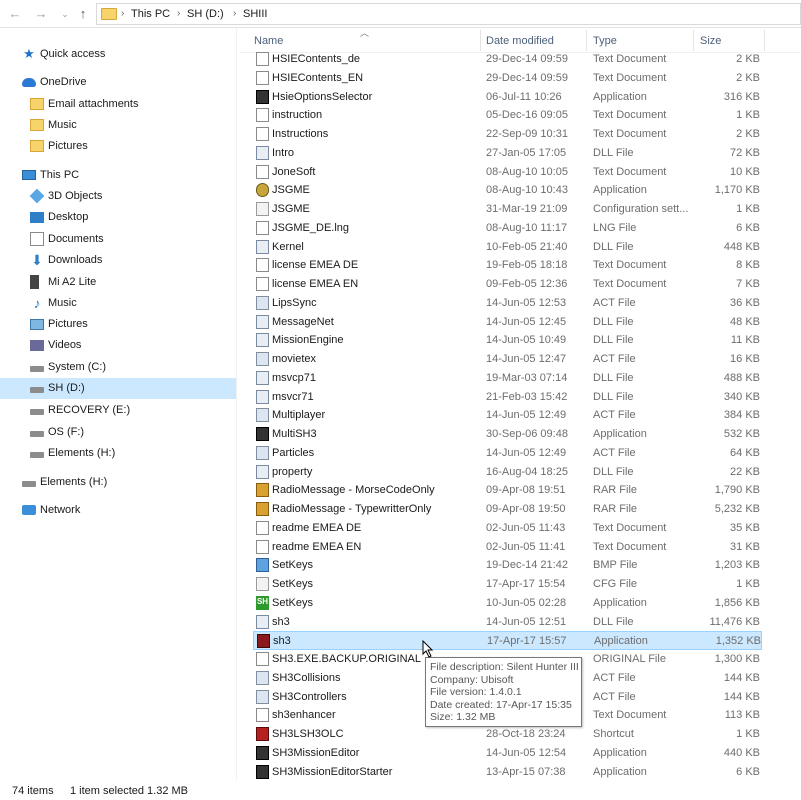 Image resolution: width=801 pixels, height=800 pixels. Describe the element at coordinates (268, 41) in the screenshot. I see `column-header-name: Name` at that location.